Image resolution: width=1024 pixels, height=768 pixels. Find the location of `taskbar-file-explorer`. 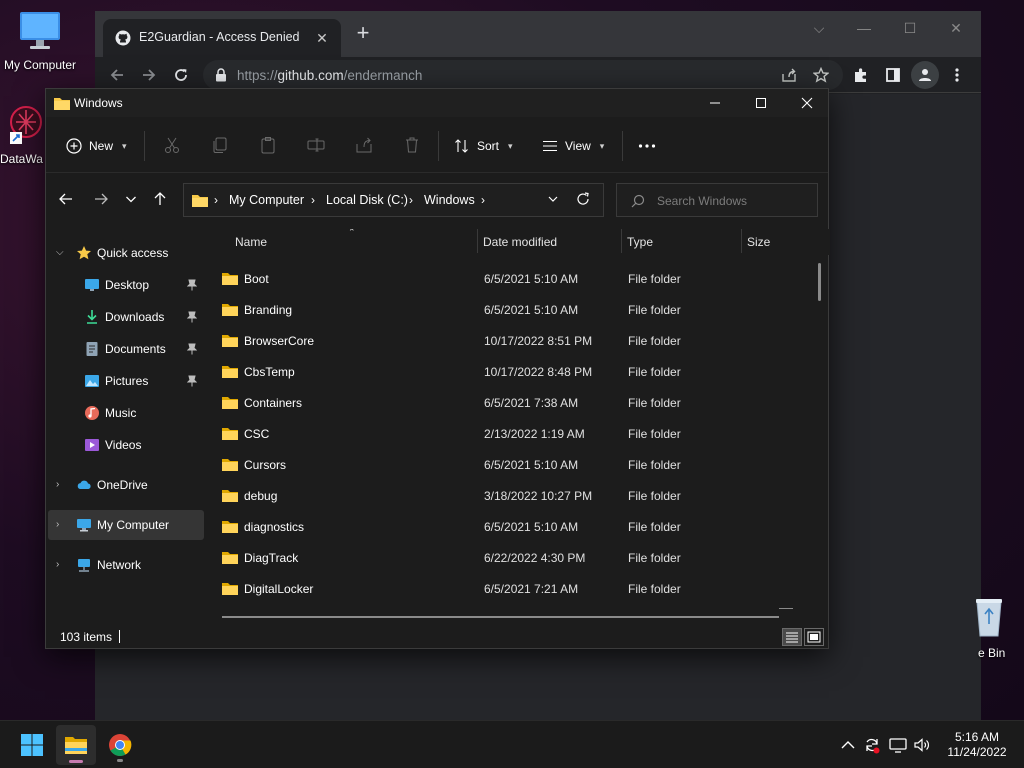

taskbar-file-explorer is located at coordinates (76, 745).